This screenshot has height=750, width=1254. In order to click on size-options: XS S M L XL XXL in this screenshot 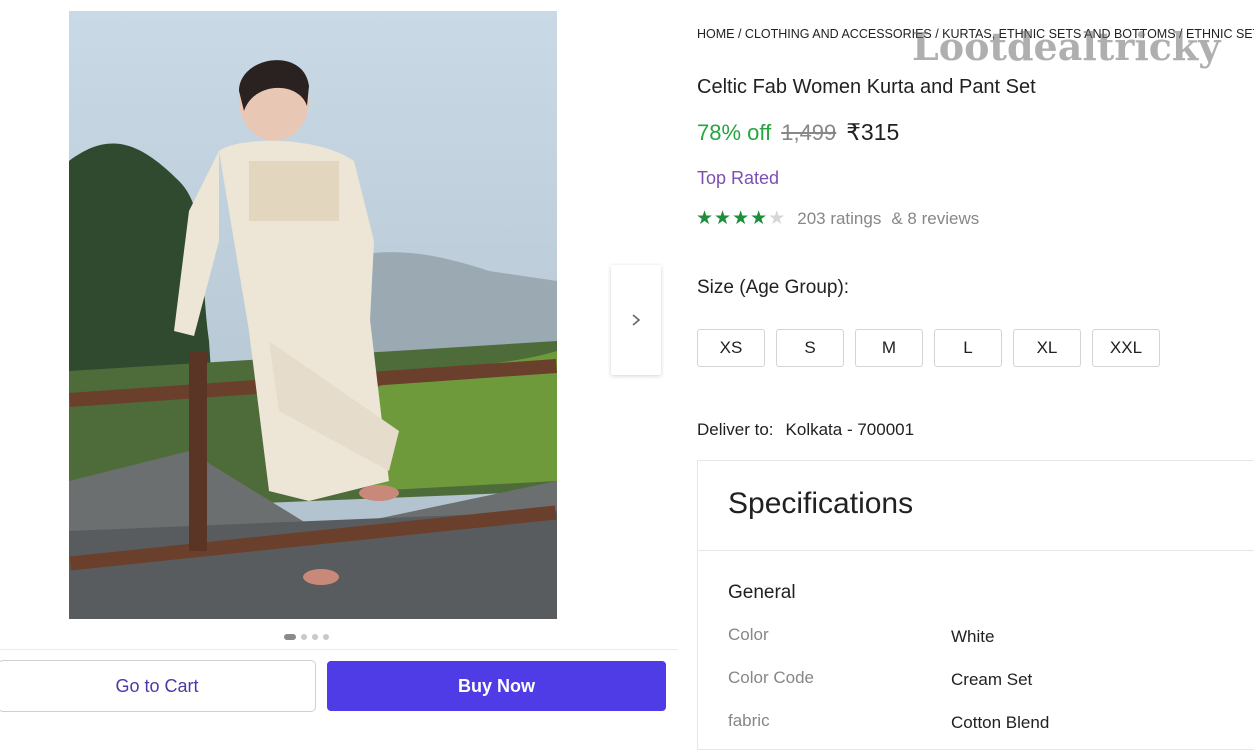, I will do `click(928, 348)`.